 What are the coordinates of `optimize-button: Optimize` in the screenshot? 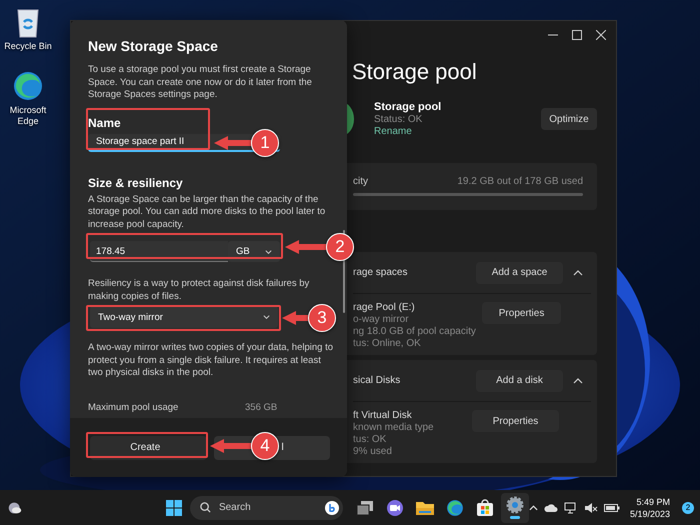 It's located at (569, 119).